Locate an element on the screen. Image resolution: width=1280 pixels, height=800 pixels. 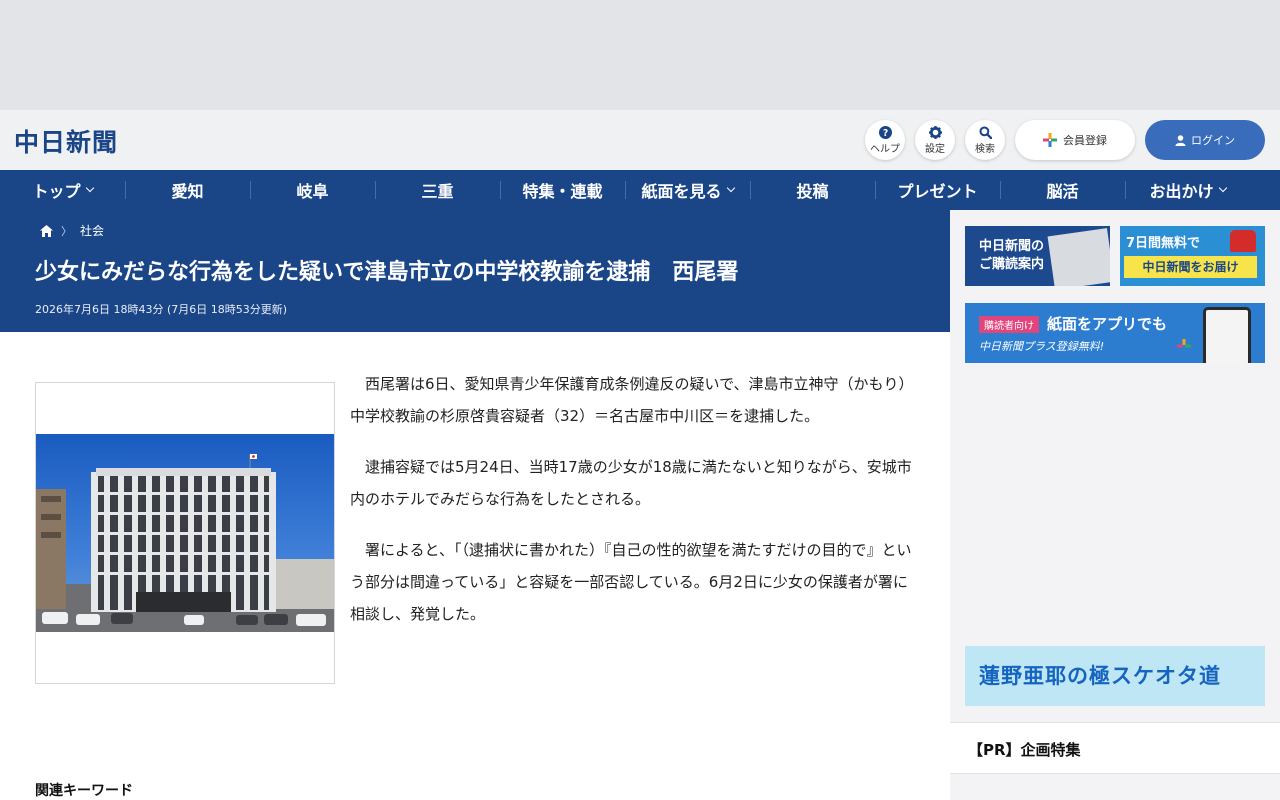
nav-item-gifu: 岐阜 is located at coordinates (312, 190).